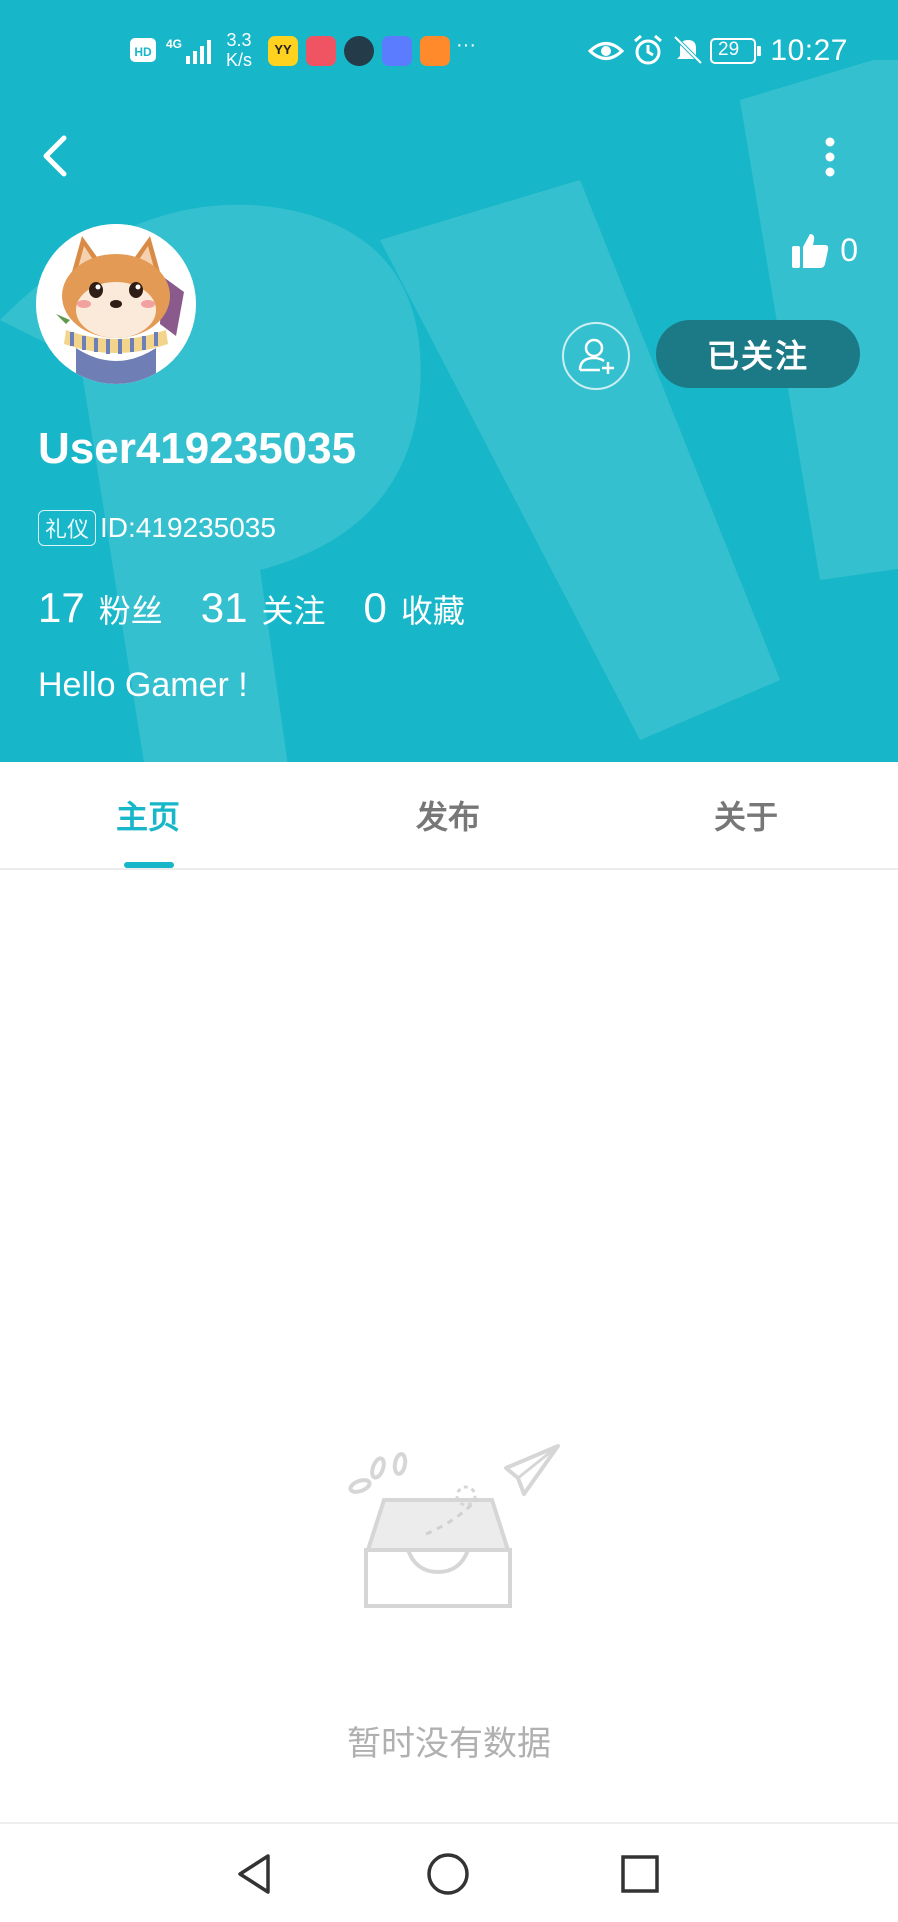 Image resolution: width=898 pixels, height=1922 pixels. Describe the element at coordinates (148, 815) in the screenshot. I see `tab-home: 主页` at that location.